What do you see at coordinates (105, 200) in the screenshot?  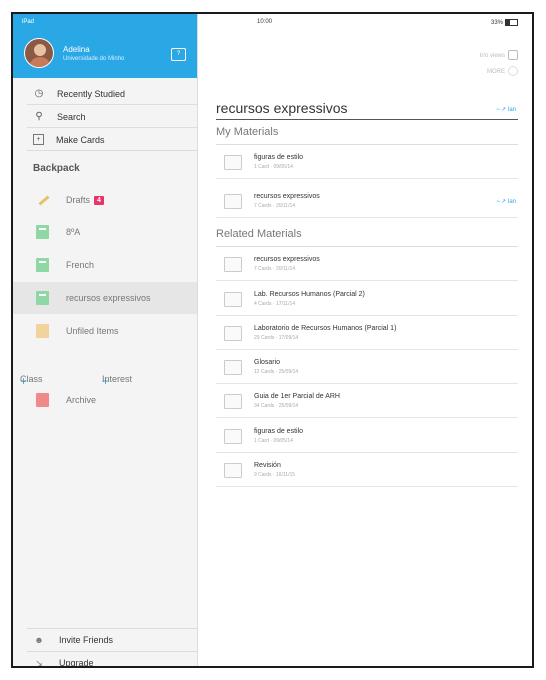 I see `backpack-item-drafts: Drafts 4` at bounding box center [105, 200].